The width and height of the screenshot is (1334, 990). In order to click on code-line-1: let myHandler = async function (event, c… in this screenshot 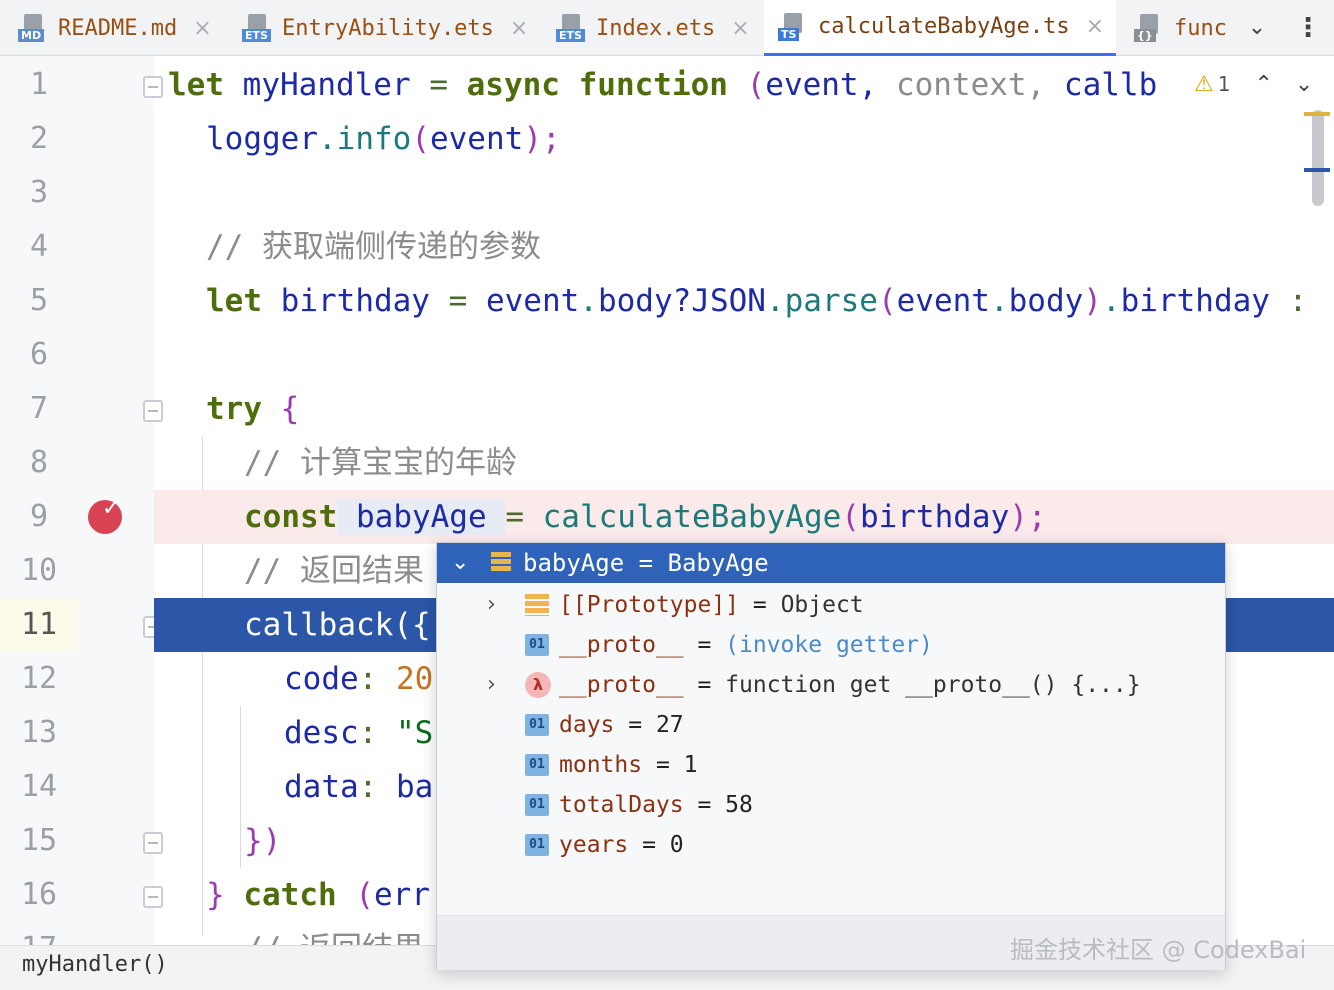, I will do `click(663, 85)`.